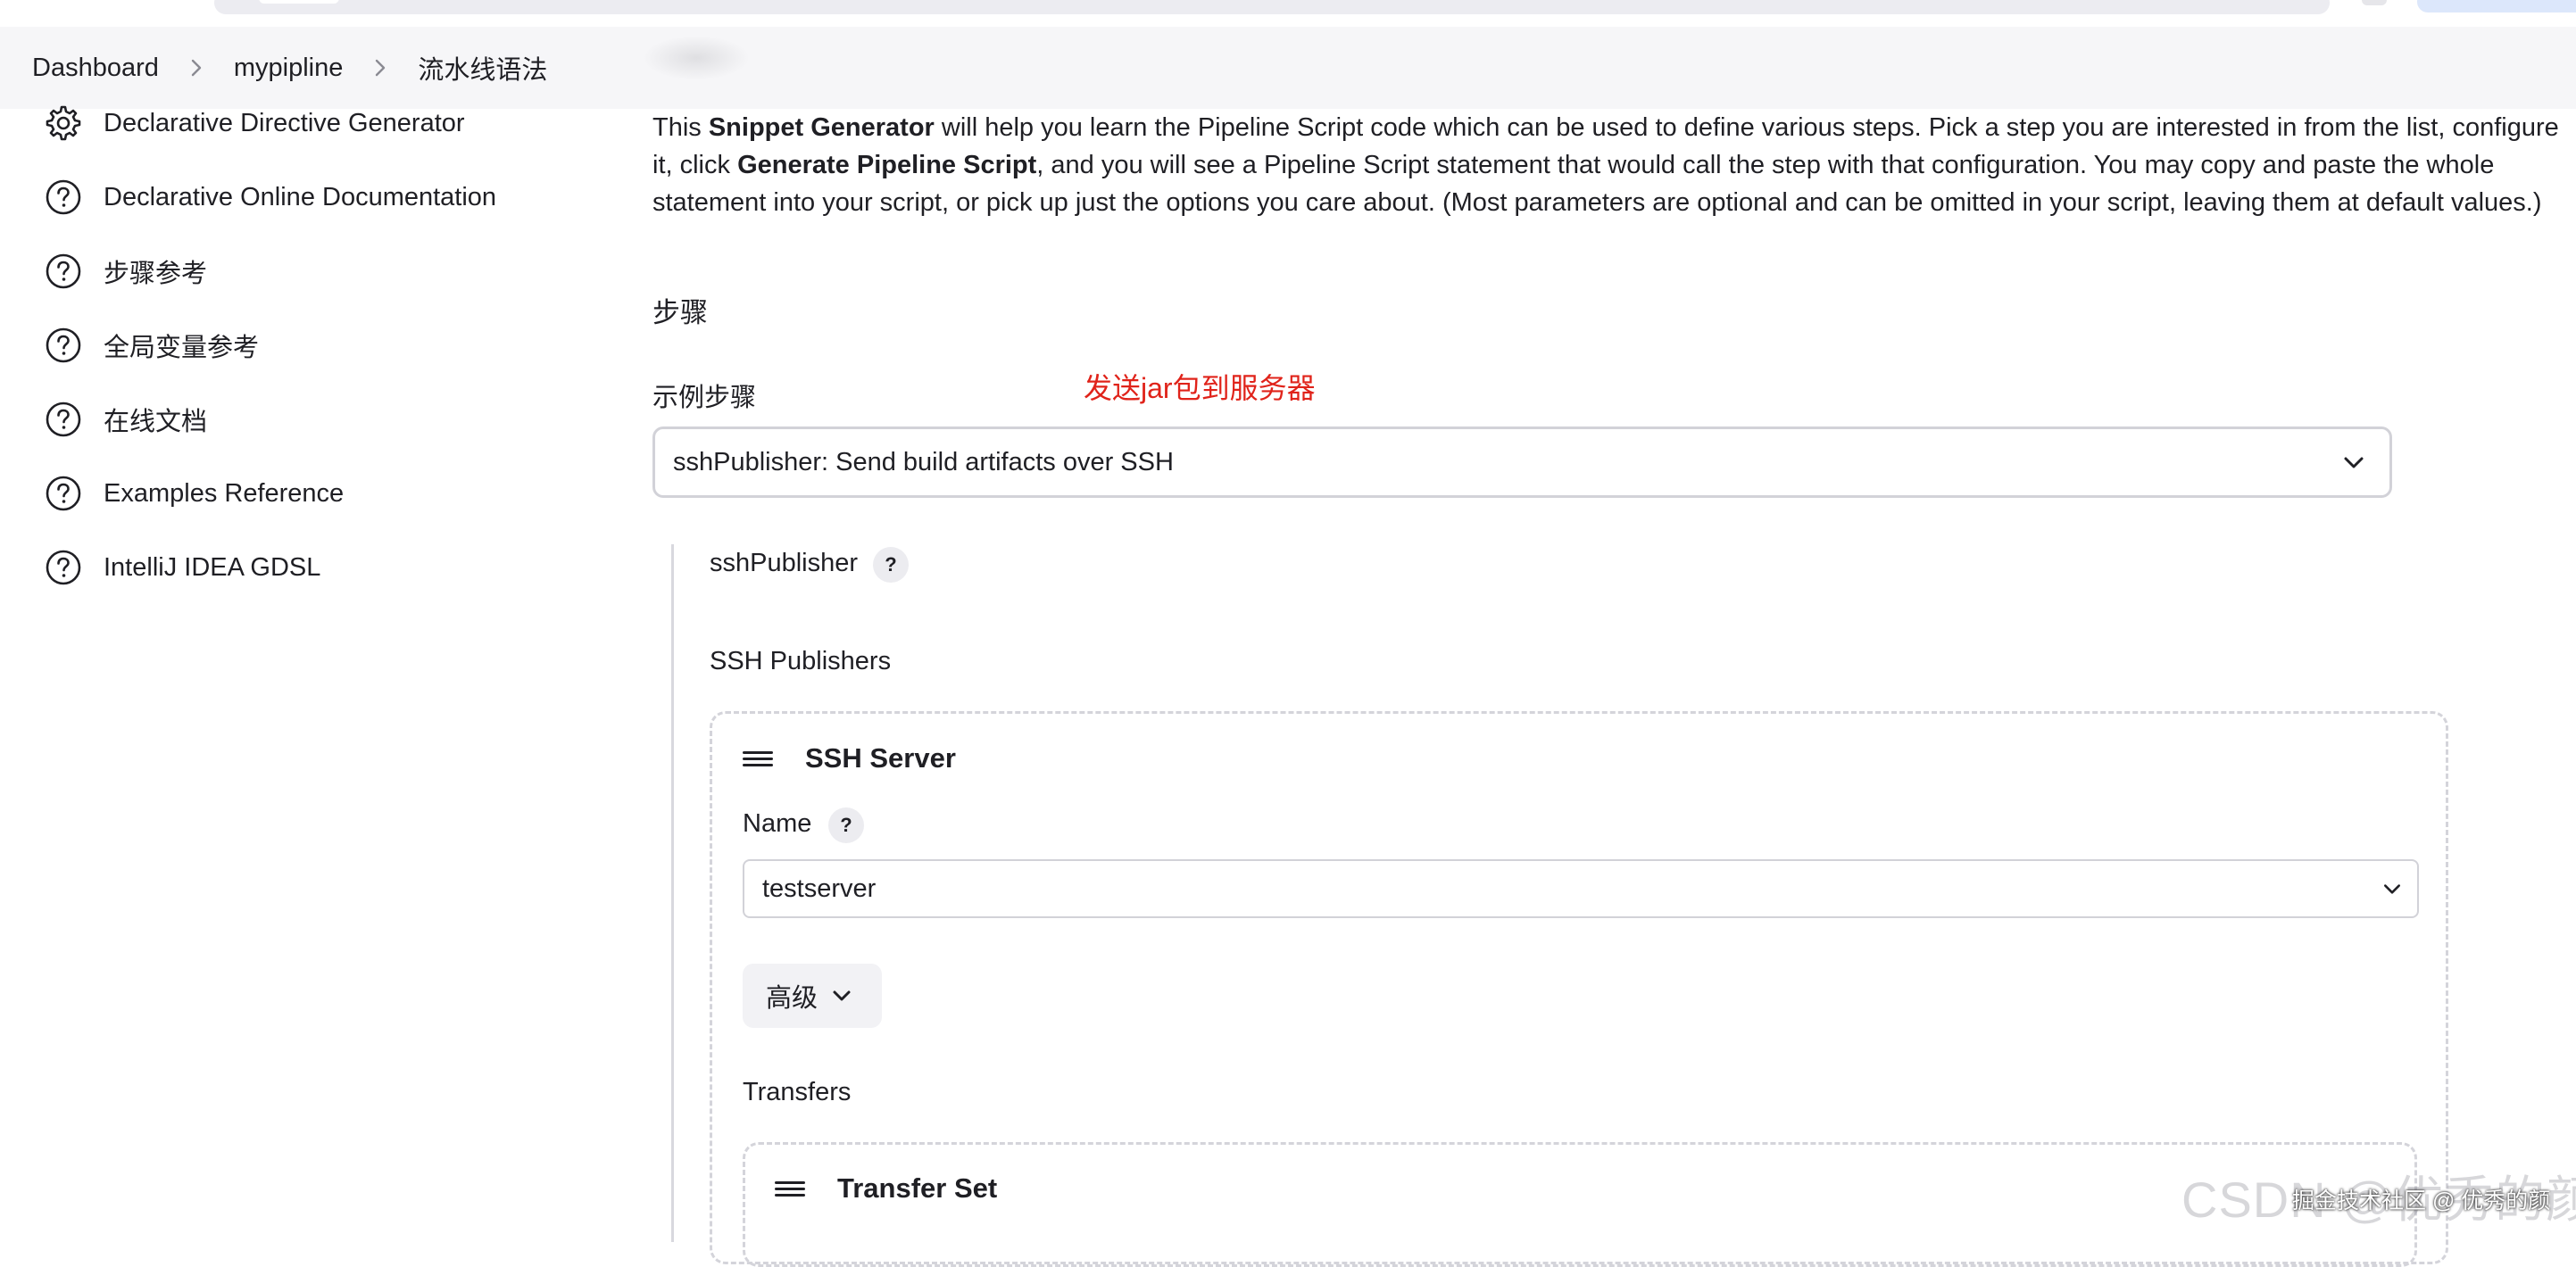 The width and height of the screenshot is (2576, 1267). Describe the element at coordinates (483, 68) in the screenshot. I see `breadcrumb-pipeline-syntax: 流水线语法` at that location.